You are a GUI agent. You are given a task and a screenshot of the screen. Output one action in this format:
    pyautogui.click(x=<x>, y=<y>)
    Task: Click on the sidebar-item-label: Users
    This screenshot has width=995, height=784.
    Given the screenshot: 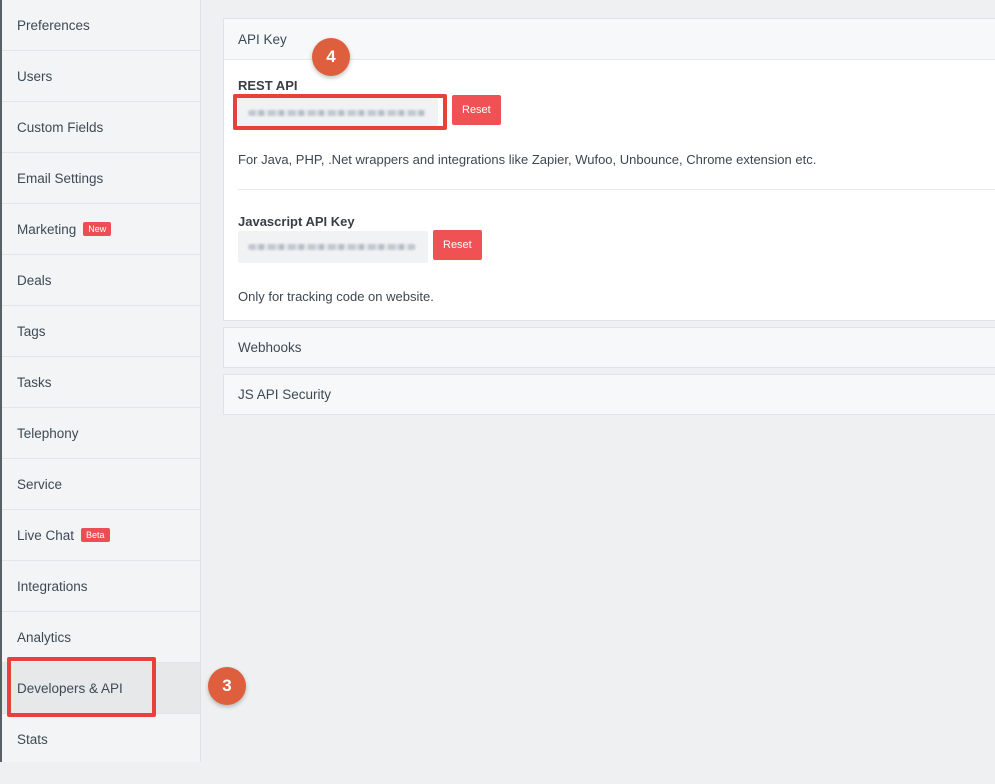 What is the action you would take?
    pyautogui.click(x=35, y=76)
    